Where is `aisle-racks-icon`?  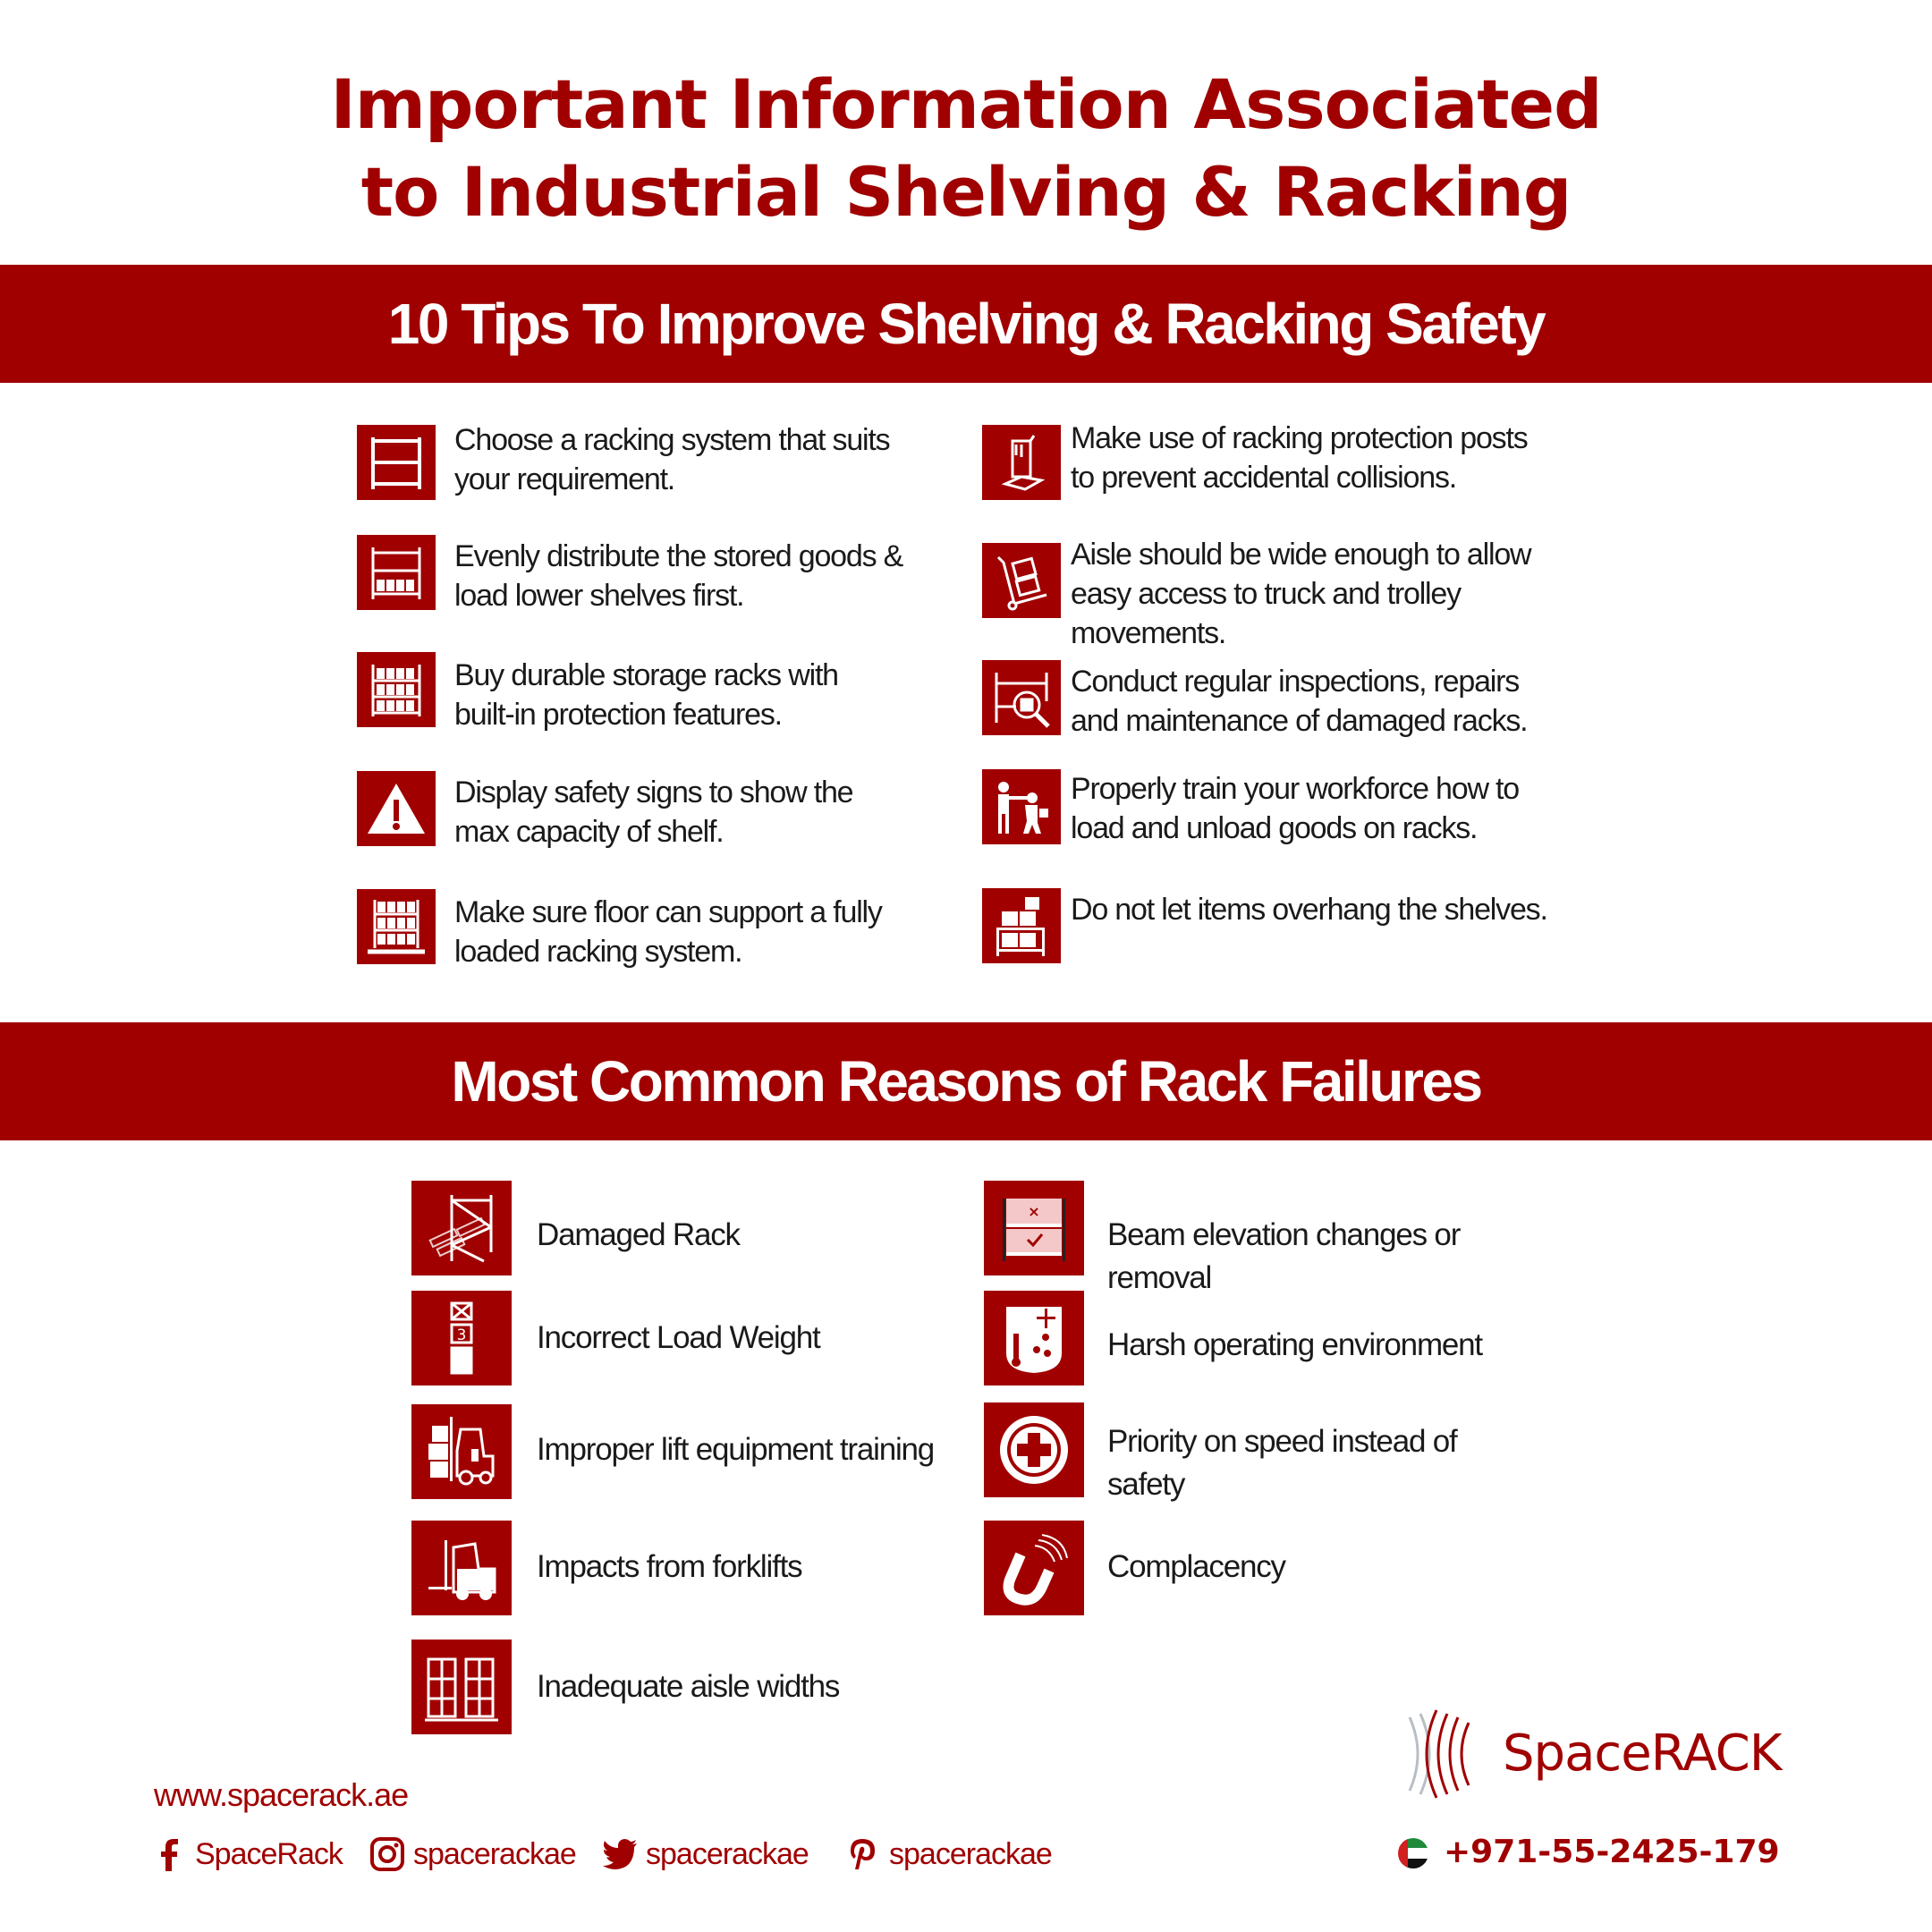 aisle-racks-icon is located at coordinates (461, 1687).